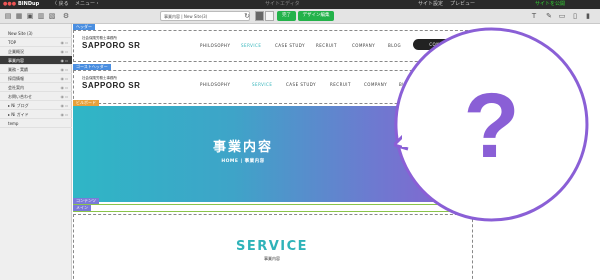 This screenshot has height=280, width=600. What do you see at coordinates (534, 16) in the screenshot?
I see `text-icon: T` at bounding box center [534, 16].